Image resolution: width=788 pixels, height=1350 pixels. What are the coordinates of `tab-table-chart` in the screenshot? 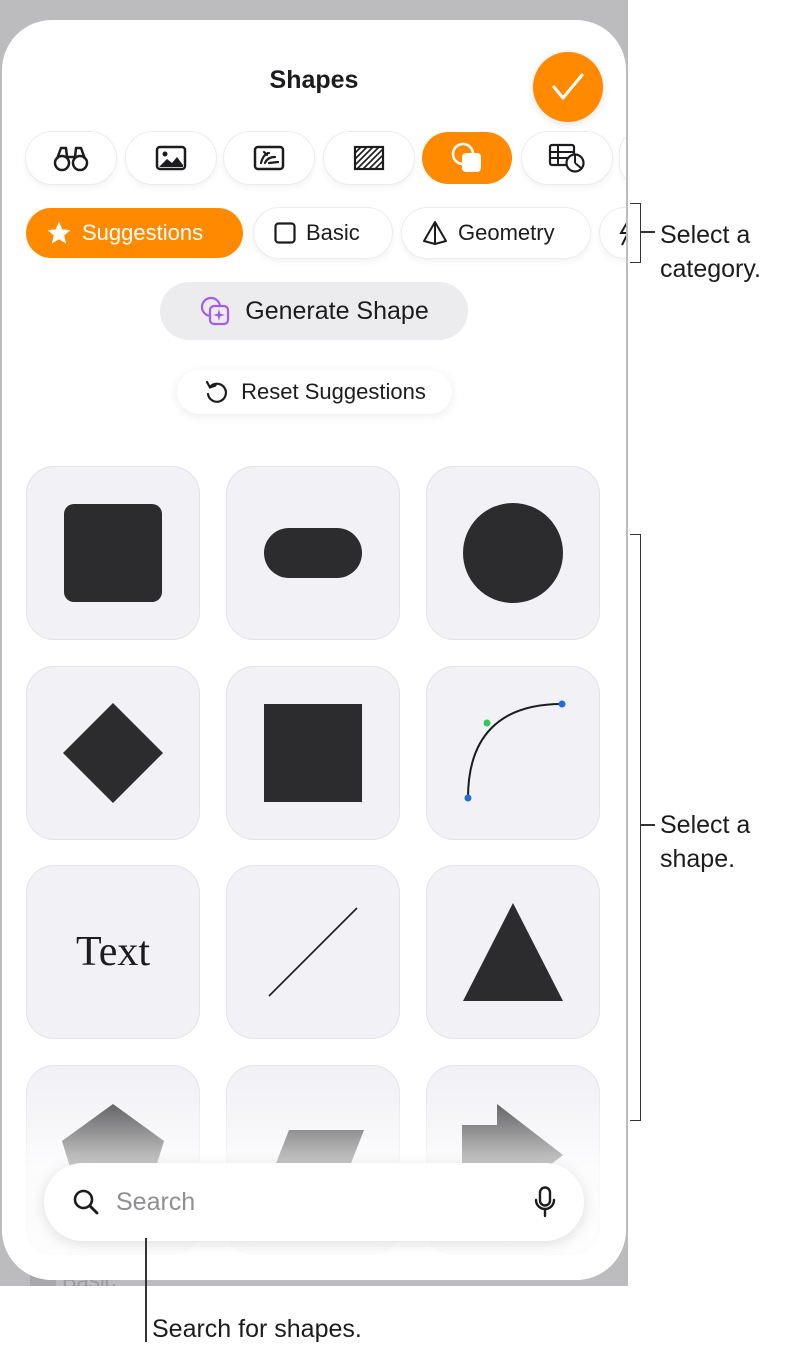 It's located at (567, 158).